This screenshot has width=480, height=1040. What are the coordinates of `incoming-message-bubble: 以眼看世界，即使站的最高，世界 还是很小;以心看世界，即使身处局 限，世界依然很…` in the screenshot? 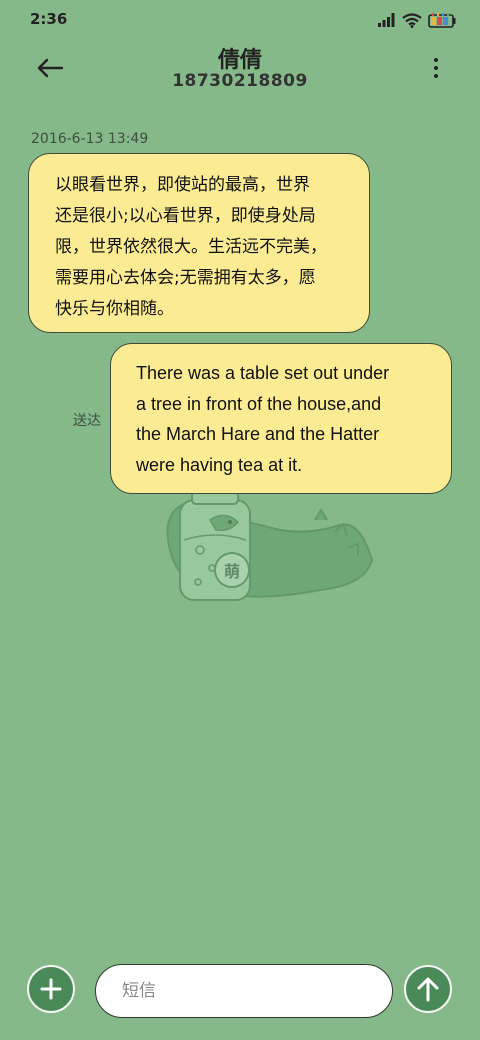 It's located at (199, 243).